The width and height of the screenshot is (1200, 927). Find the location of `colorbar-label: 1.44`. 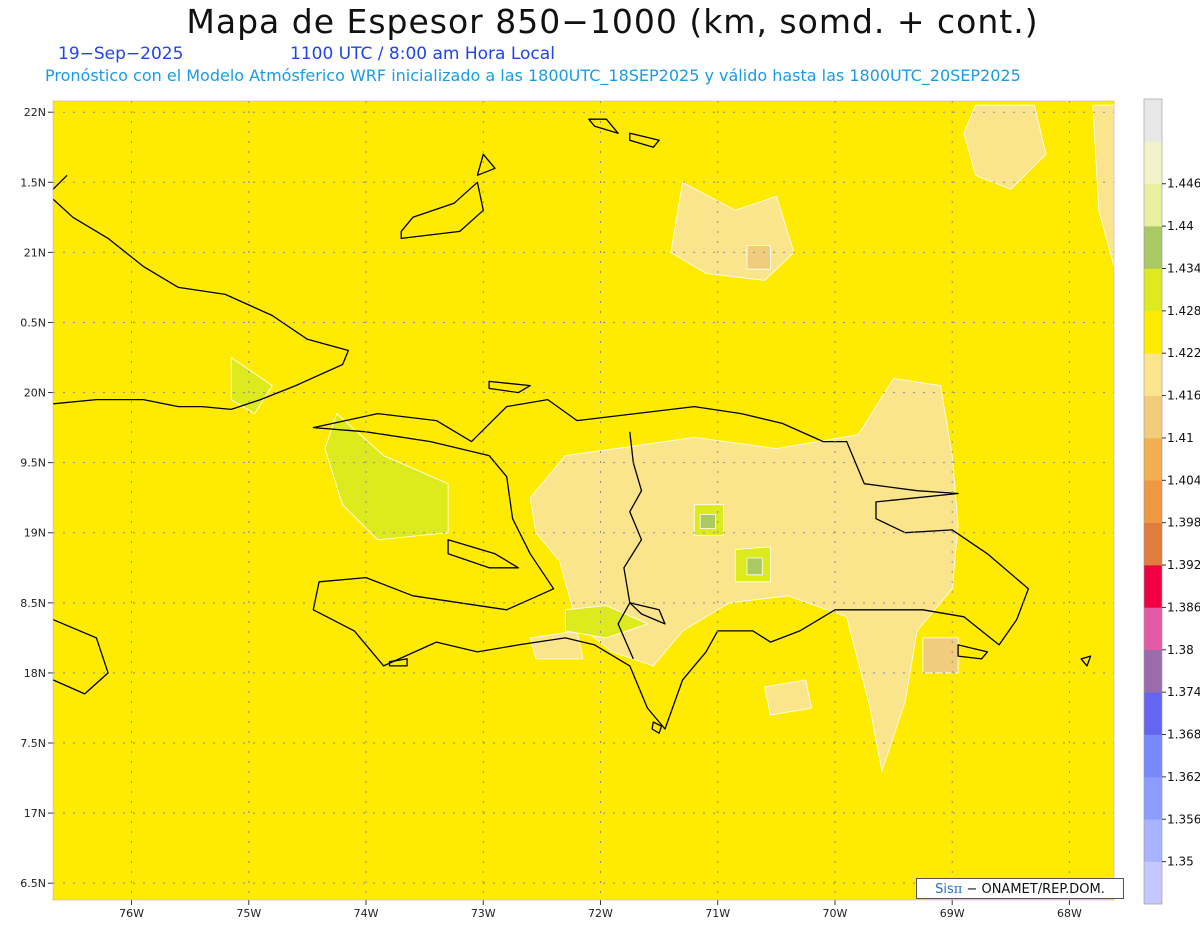

colorbar-label: 1.44 is located at coordinates (1180, 226).